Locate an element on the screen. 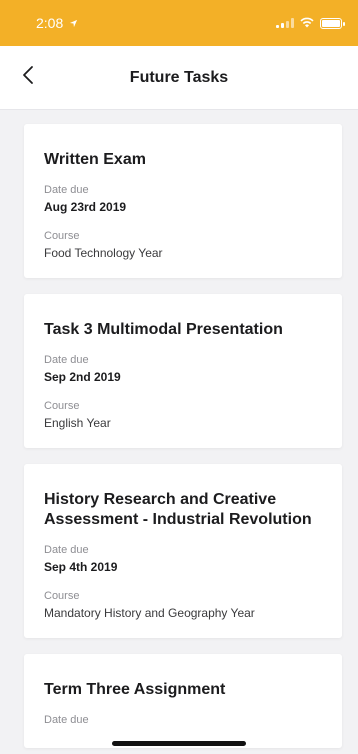 This screenshot has height=754, width=358. back-button is located at coordinates (34, 78).